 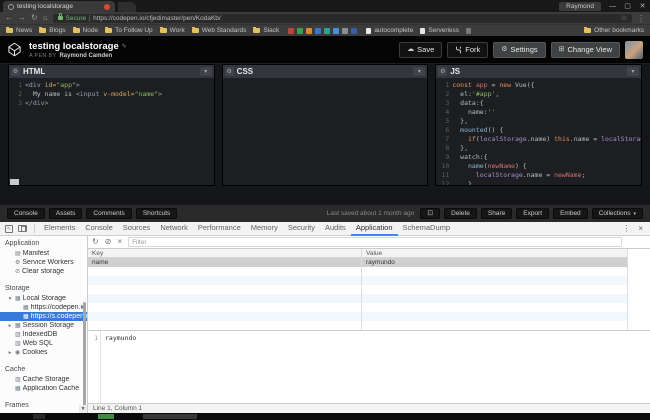 What do you see at coordinates (109, 213) in the screenshot?
I see `console-tab-comments: Comments` at bounding box center [109, 213].